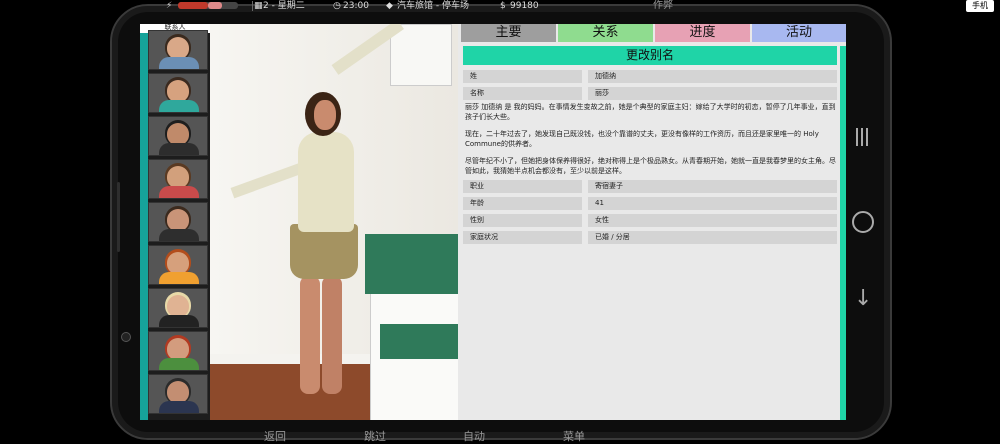 The width and height of the screenshot is (1000, 444). I want to click on field-value: 已婚 / 分居, so click(712, 237).